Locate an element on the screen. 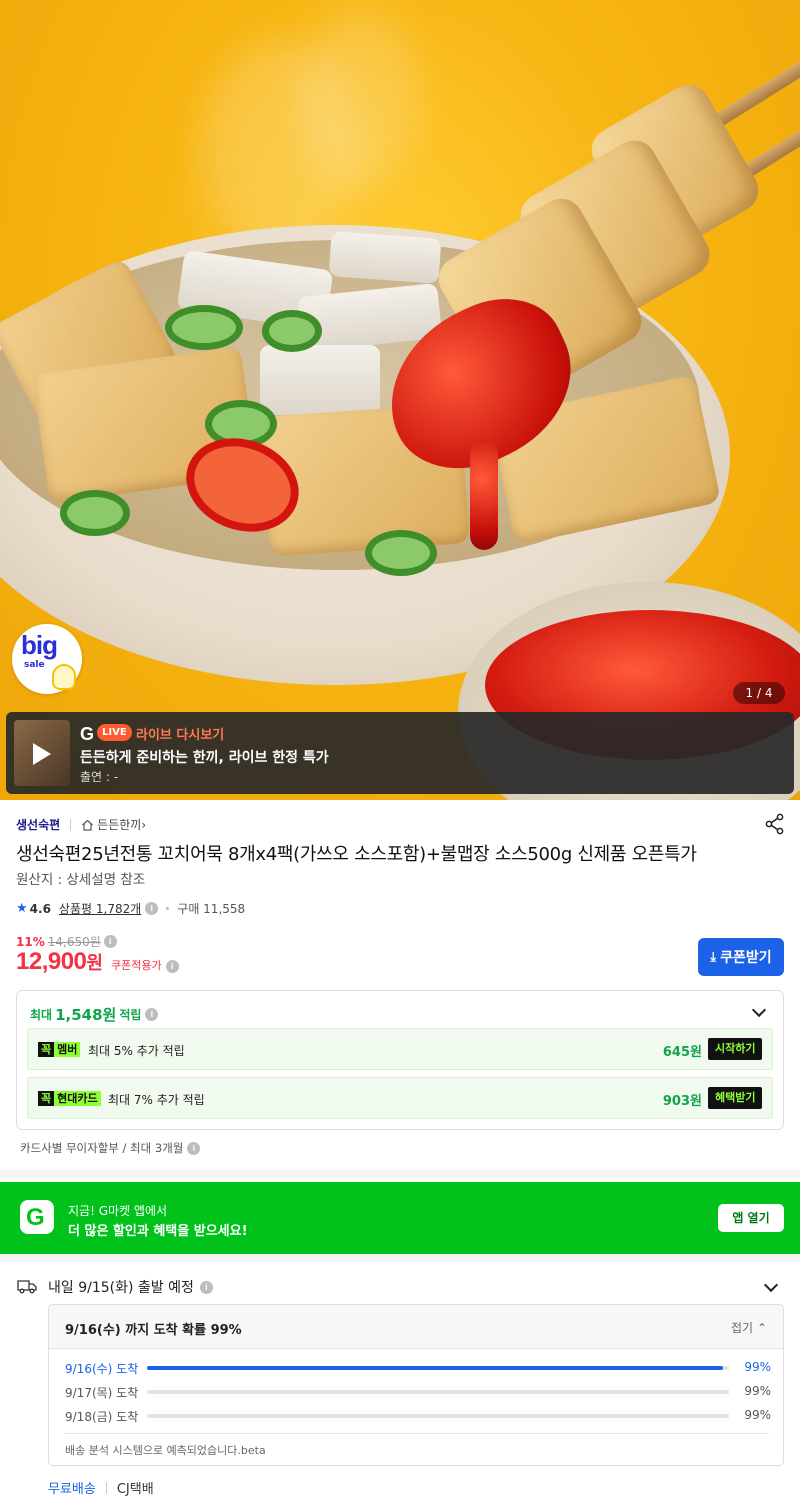 This screenshot has width=800, height=1509. fold-label: 접기 is located at coordinates (742, 1328).